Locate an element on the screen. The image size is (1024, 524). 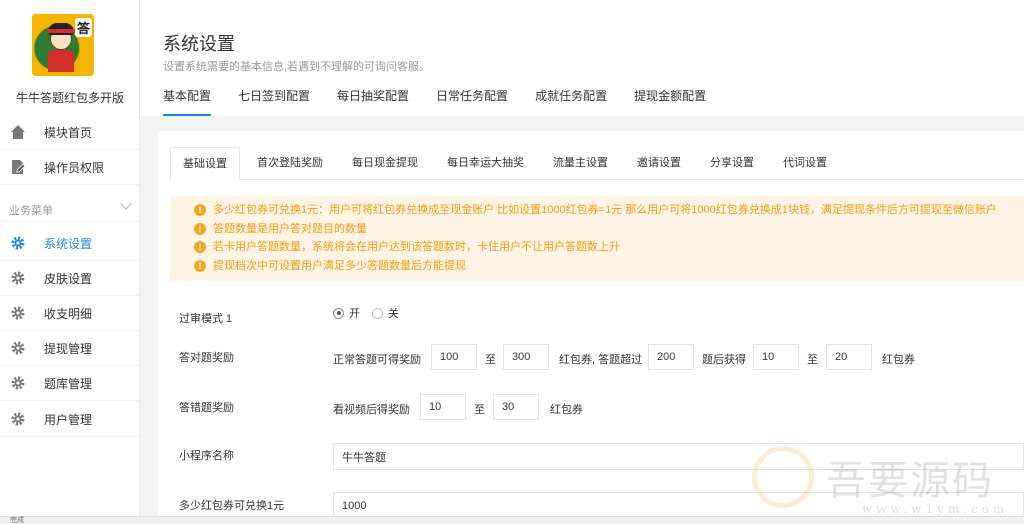
tab-pronoun-settings: 代词设置 is located at coordinates (805, 163).